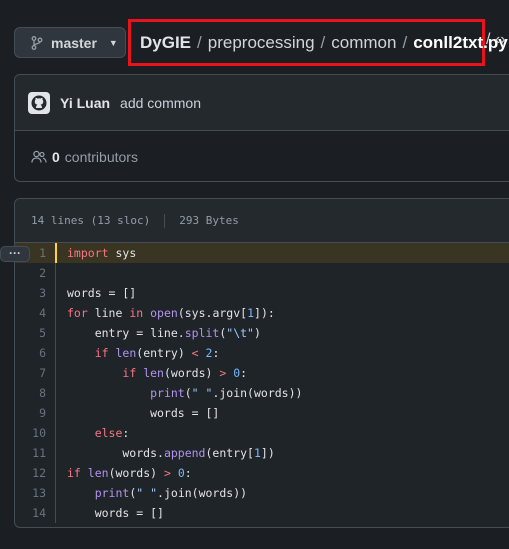 The width and height of the screenshot is (509, 549). I want to click on code-text: entry = line.split("\t"), so click(164, 333).